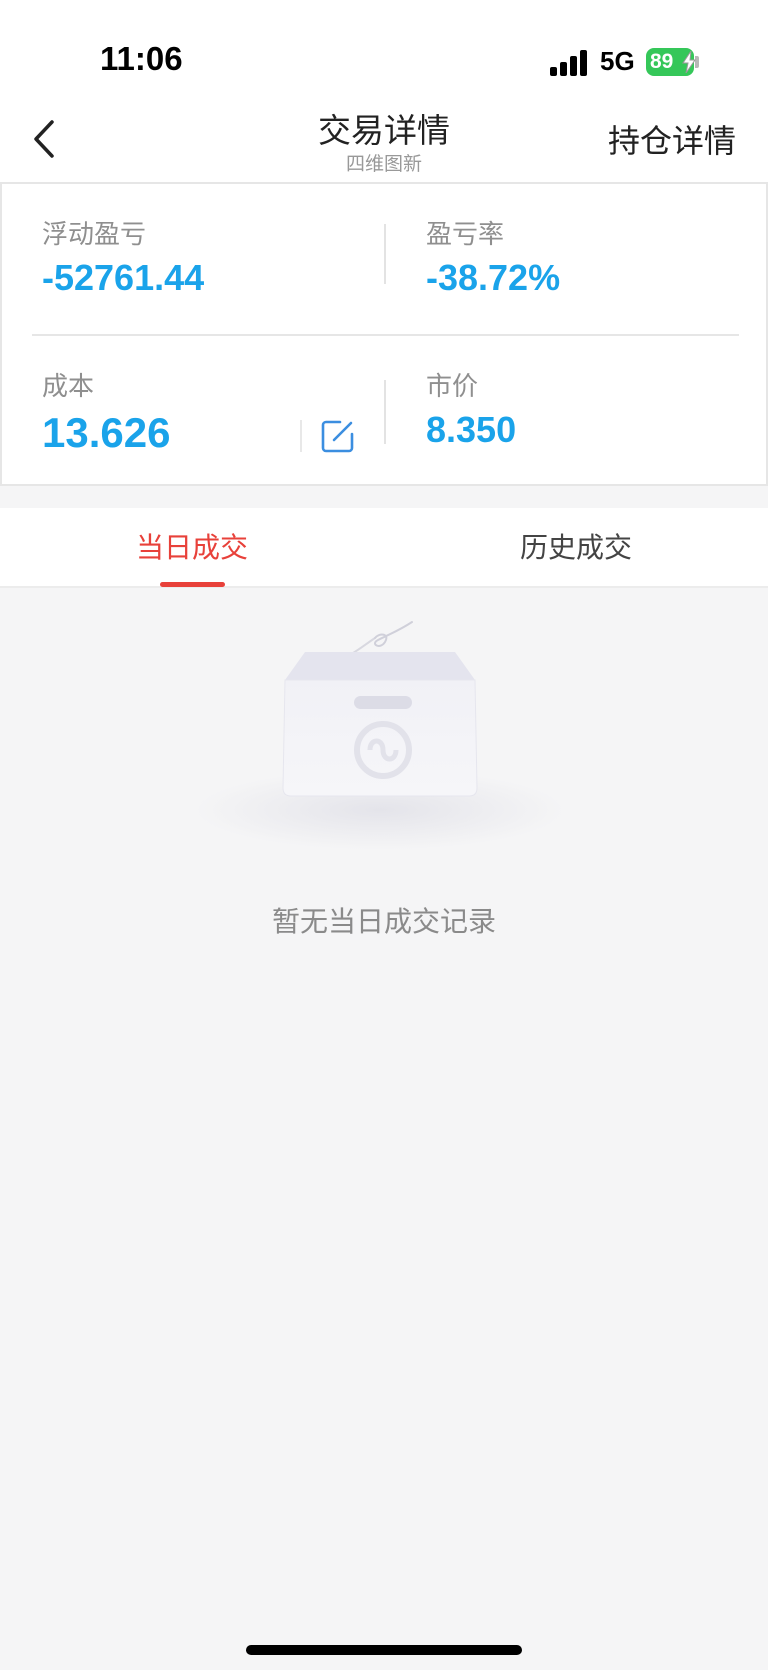 The height and width of the screenshot is (1670, 768). What do you see at coordinates (384, 50) in the screenshot?
I see `status-bar: 11:06 5G 89` at bounding box center [384, 50].